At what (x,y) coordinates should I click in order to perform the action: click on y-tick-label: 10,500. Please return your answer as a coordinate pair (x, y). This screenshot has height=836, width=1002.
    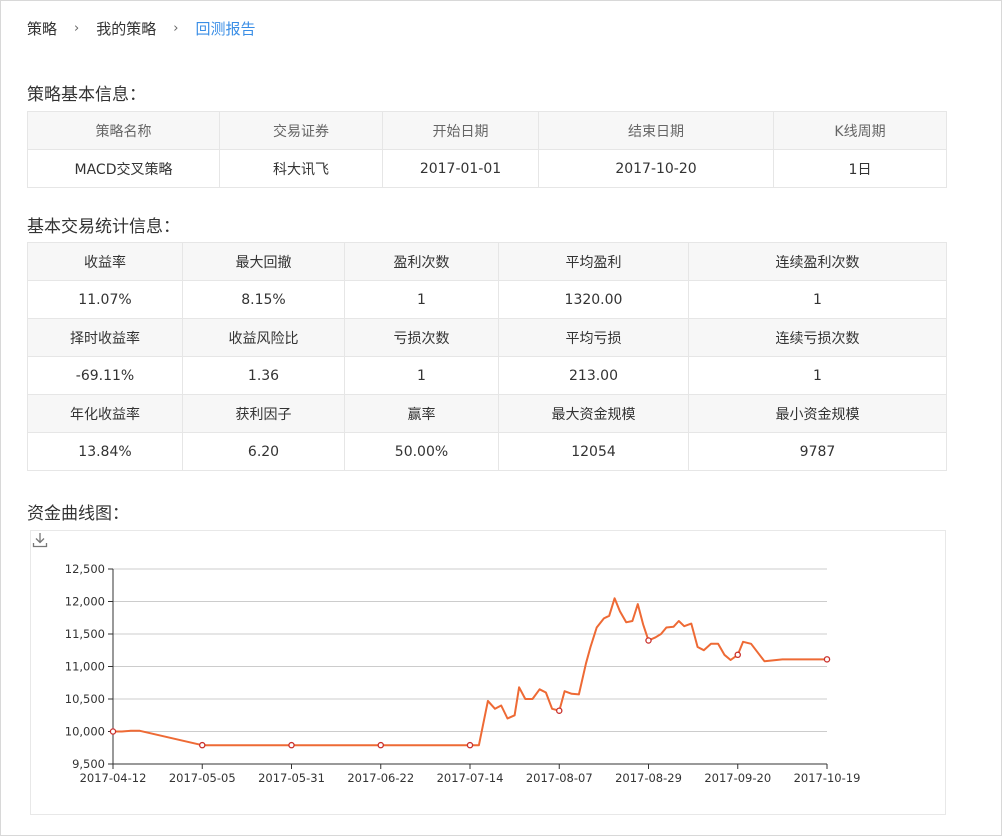
    Looking at the image, I should click on (85, 699).